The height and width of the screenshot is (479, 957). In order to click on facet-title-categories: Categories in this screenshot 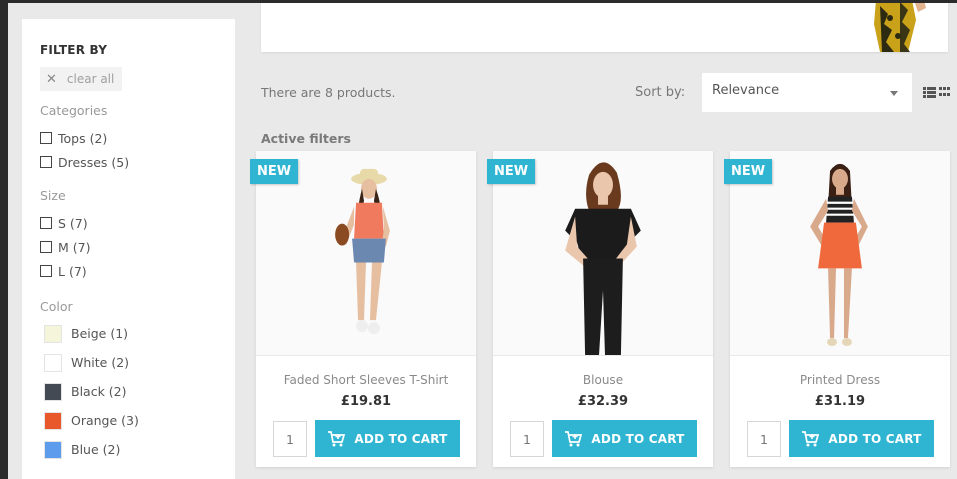, I will do `click(74, 110)`.